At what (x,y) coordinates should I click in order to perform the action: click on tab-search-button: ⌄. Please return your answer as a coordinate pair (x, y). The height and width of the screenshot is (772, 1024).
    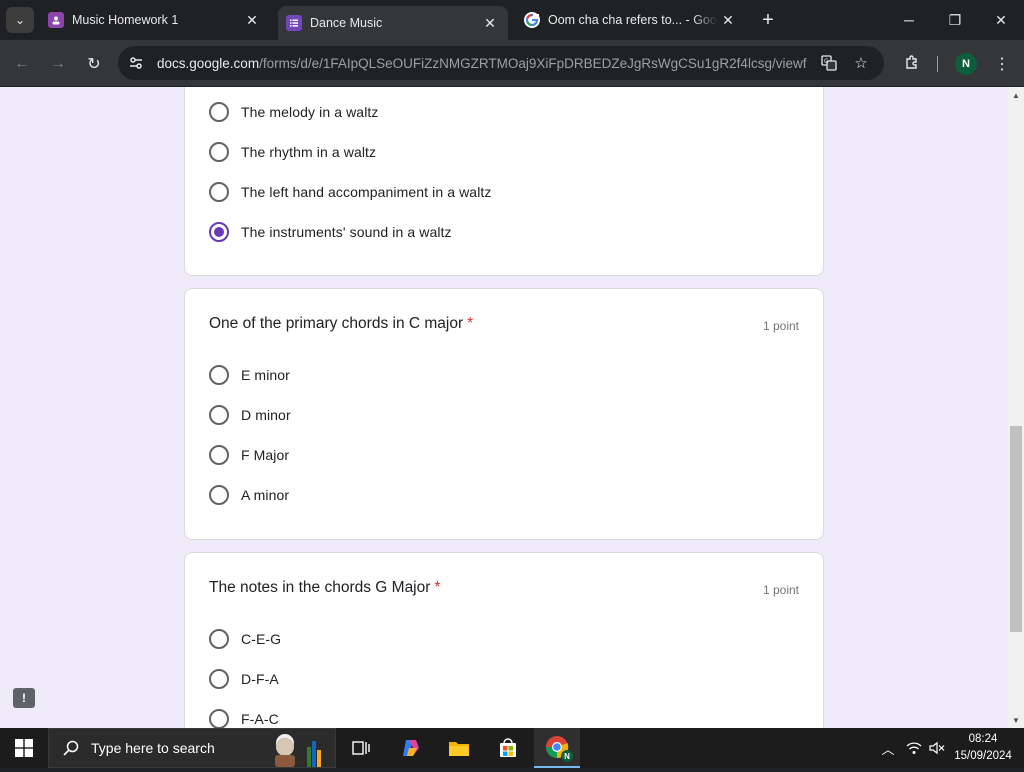
    Looking at the image, I should click on (20, 20).